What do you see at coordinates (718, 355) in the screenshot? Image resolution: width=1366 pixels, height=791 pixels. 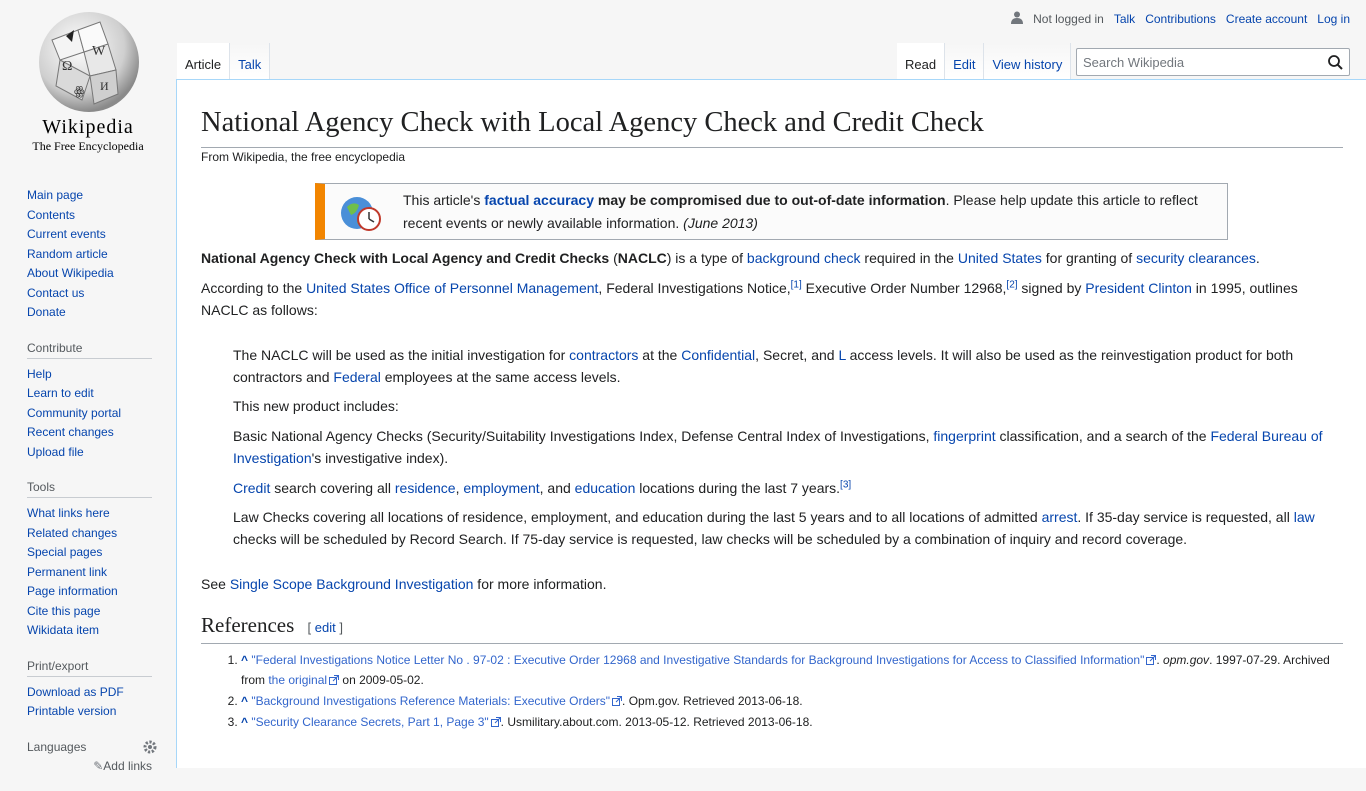 I see `confidential-link: Confidential` at bounding box center [718, 355].